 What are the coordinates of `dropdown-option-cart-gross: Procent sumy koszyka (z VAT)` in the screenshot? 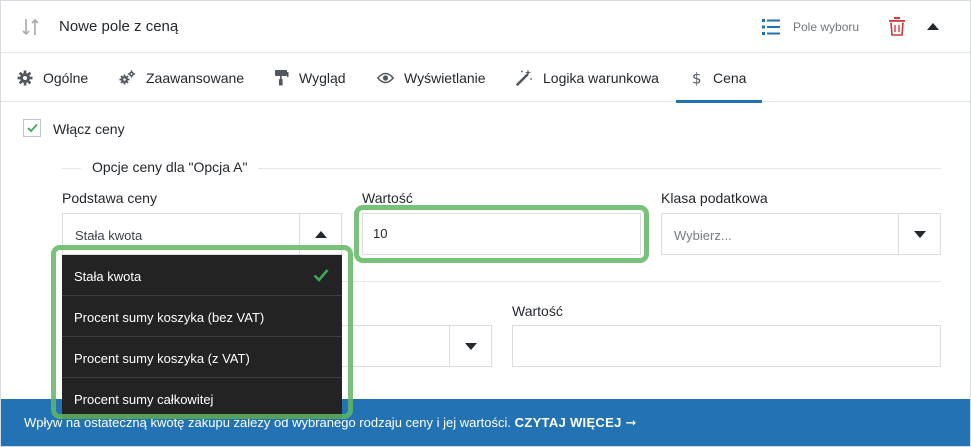 It's located at (202, 357).